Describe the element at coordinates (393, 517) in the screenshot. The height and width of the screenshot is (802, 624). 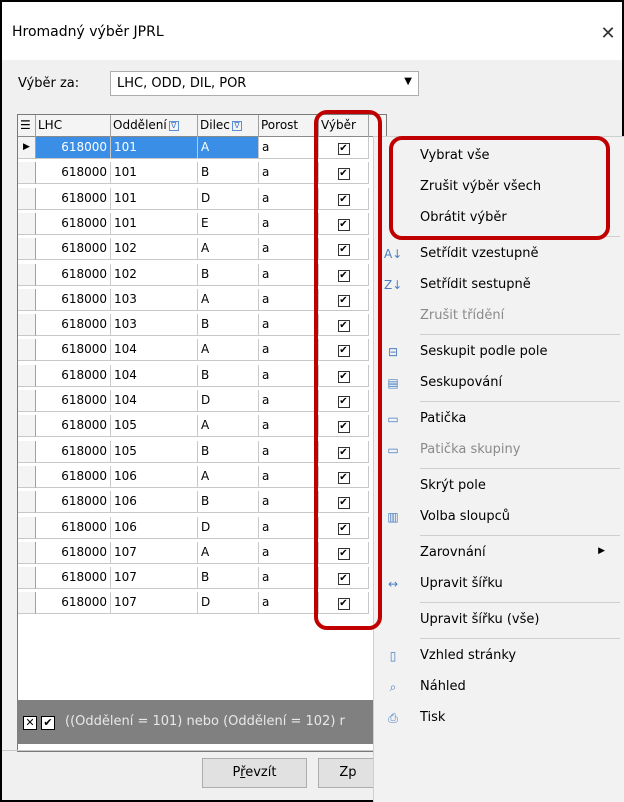
I see `column-chooser-icon: ▥` at that location.